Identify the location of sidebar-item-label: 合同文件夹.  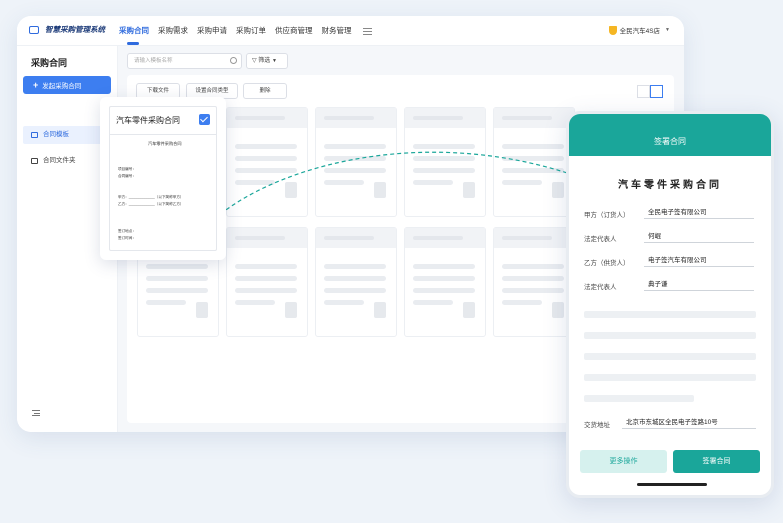
(59, 160).